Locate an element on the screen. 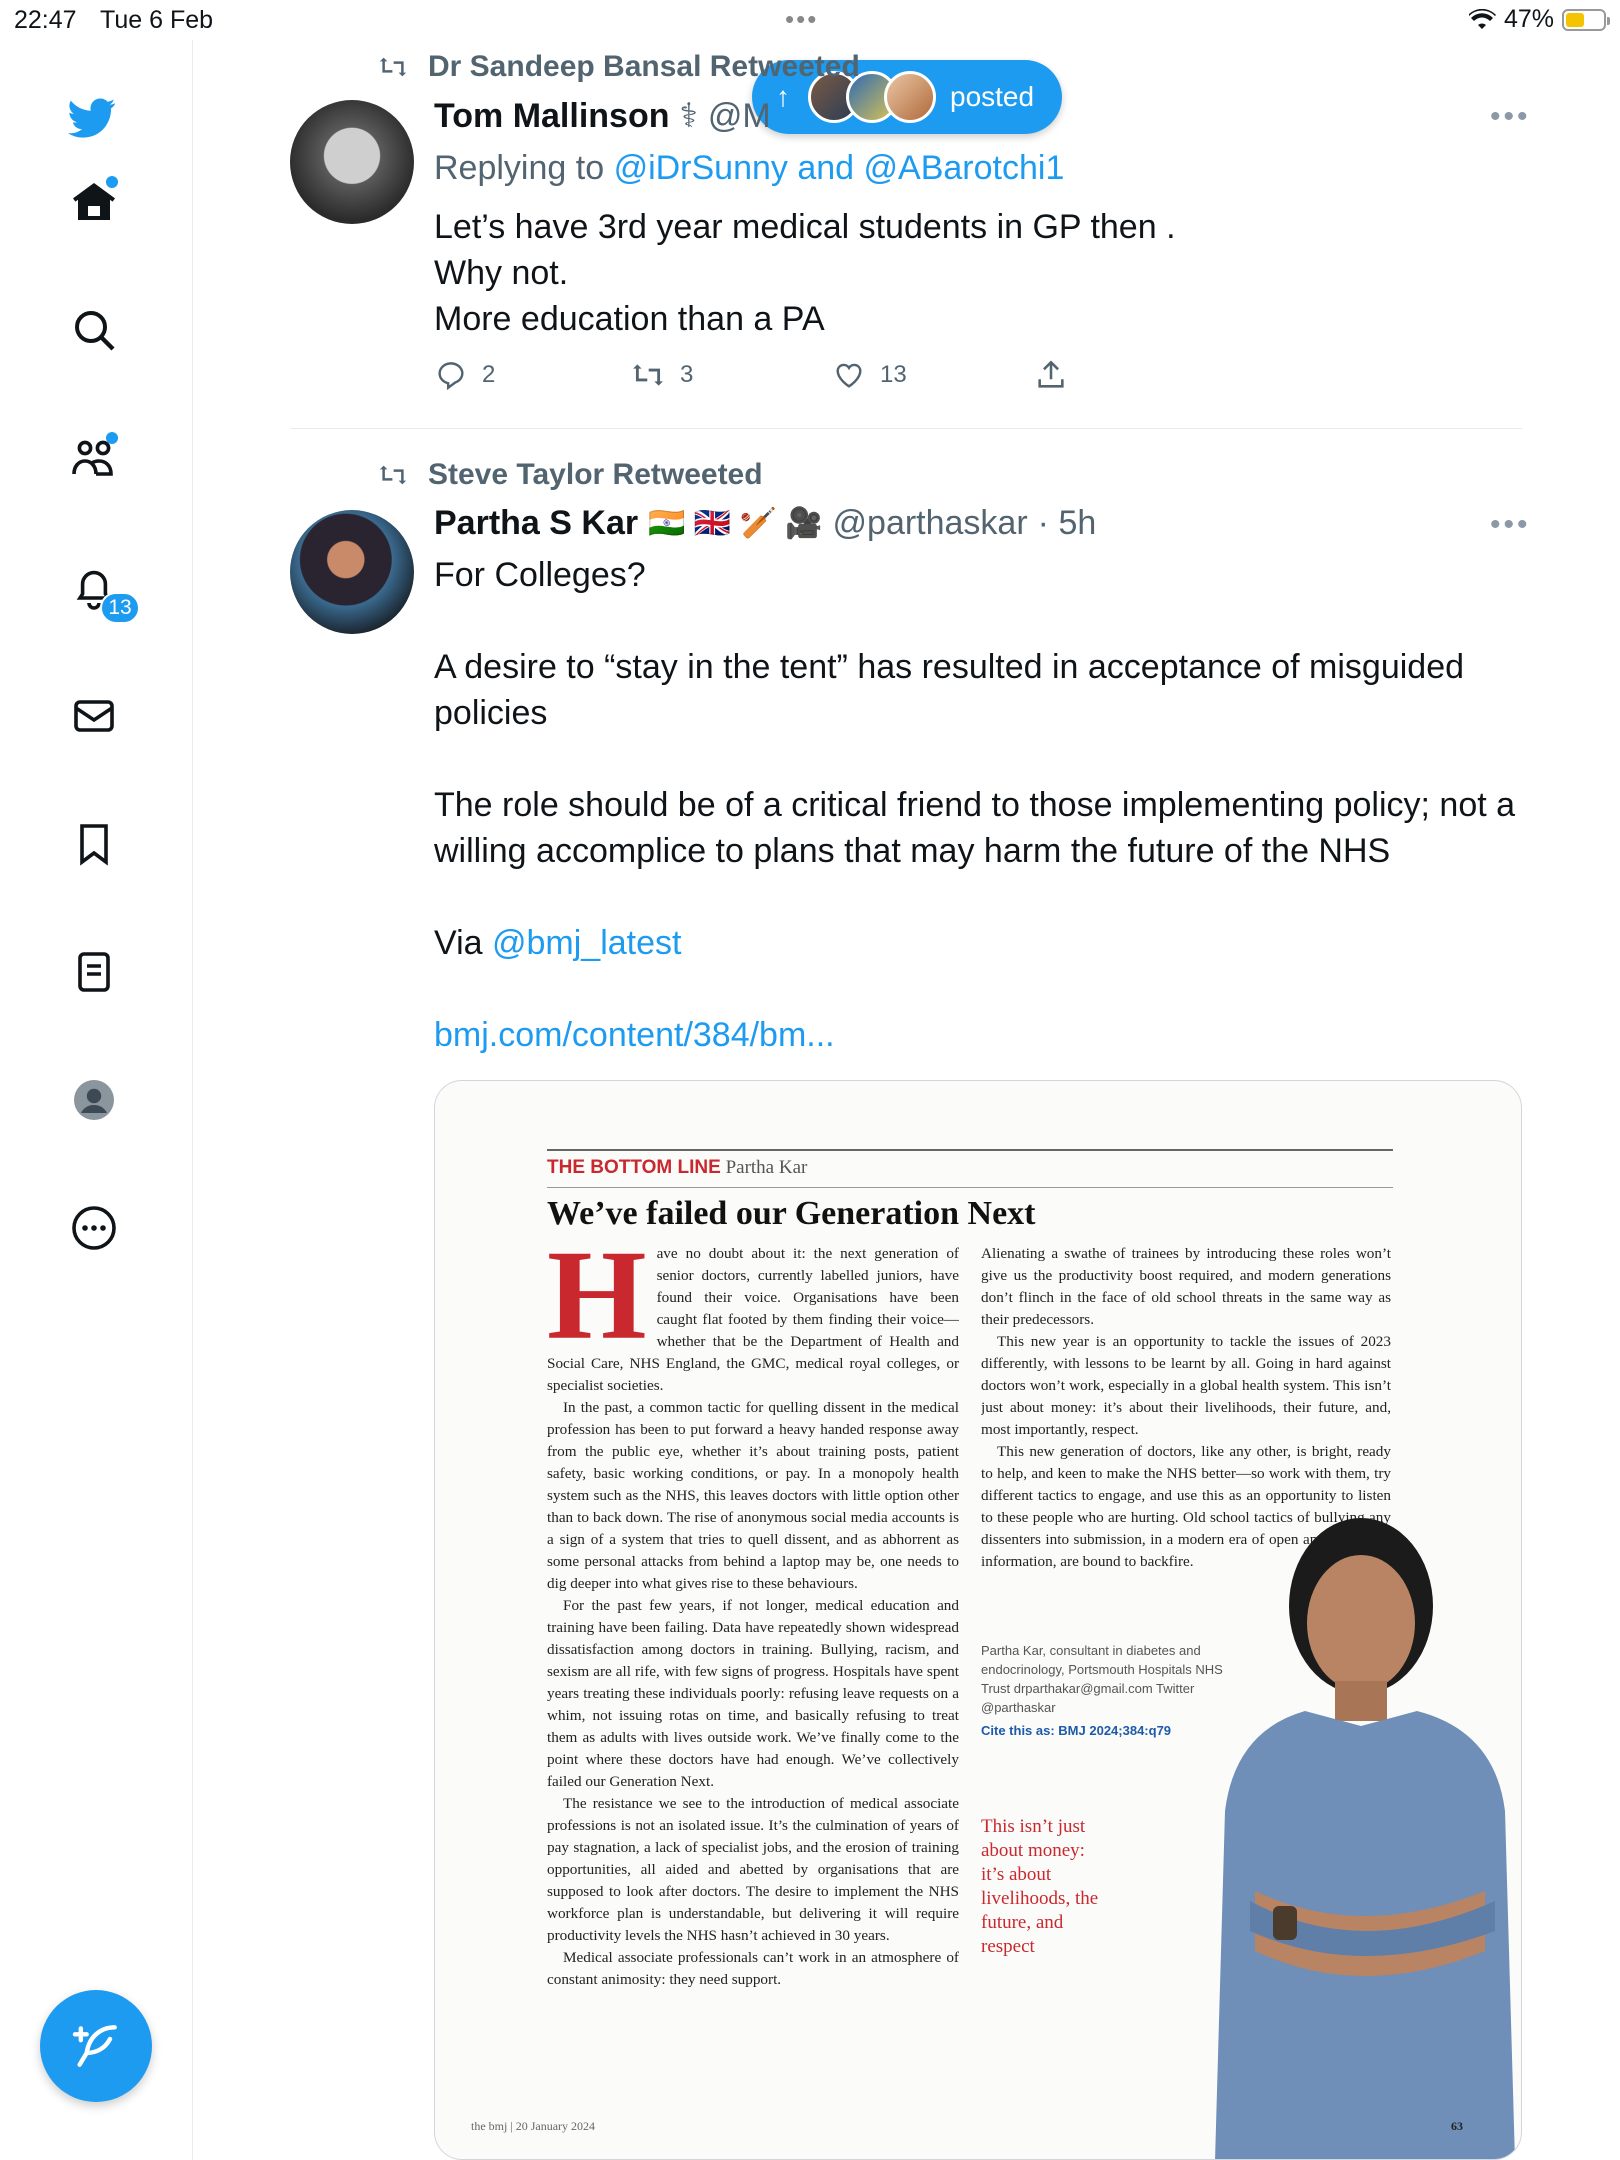 The width and height of the screenshot is (1620, 2160). heart-icon is located at coordinates (849, 375).